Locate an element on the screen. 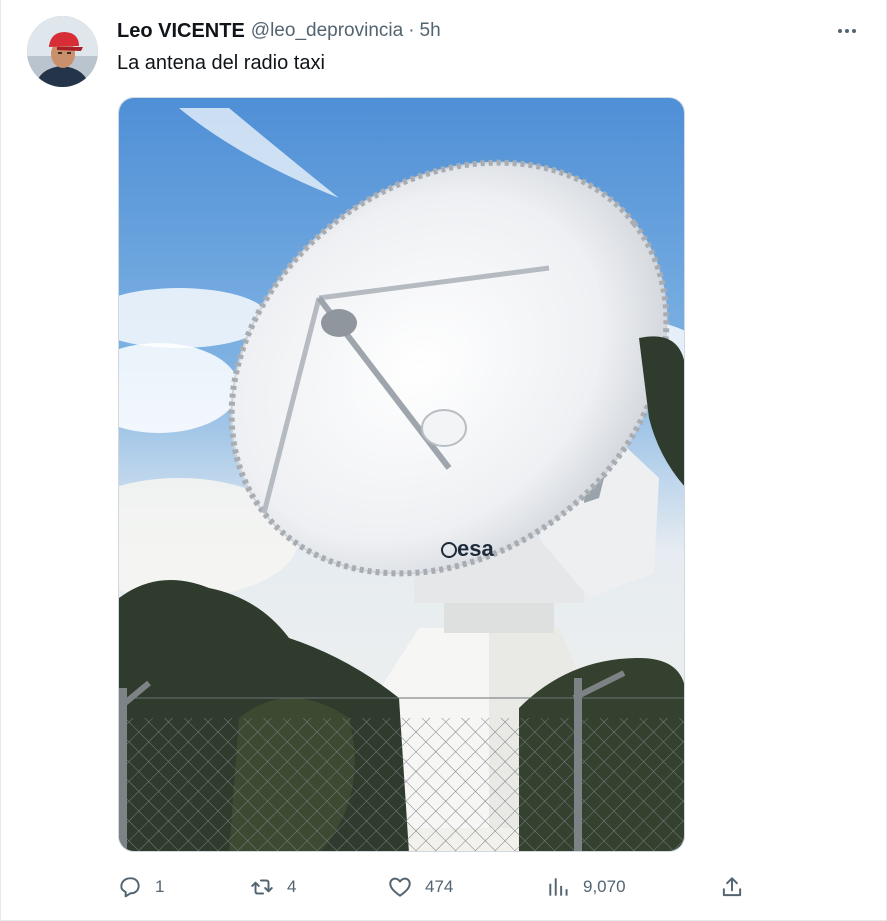 The width and height of the screenshot is (887, 921). tweet-header: Leo VICENTE @leo_deprovincia · 5h is located at coordinates (279, 31).